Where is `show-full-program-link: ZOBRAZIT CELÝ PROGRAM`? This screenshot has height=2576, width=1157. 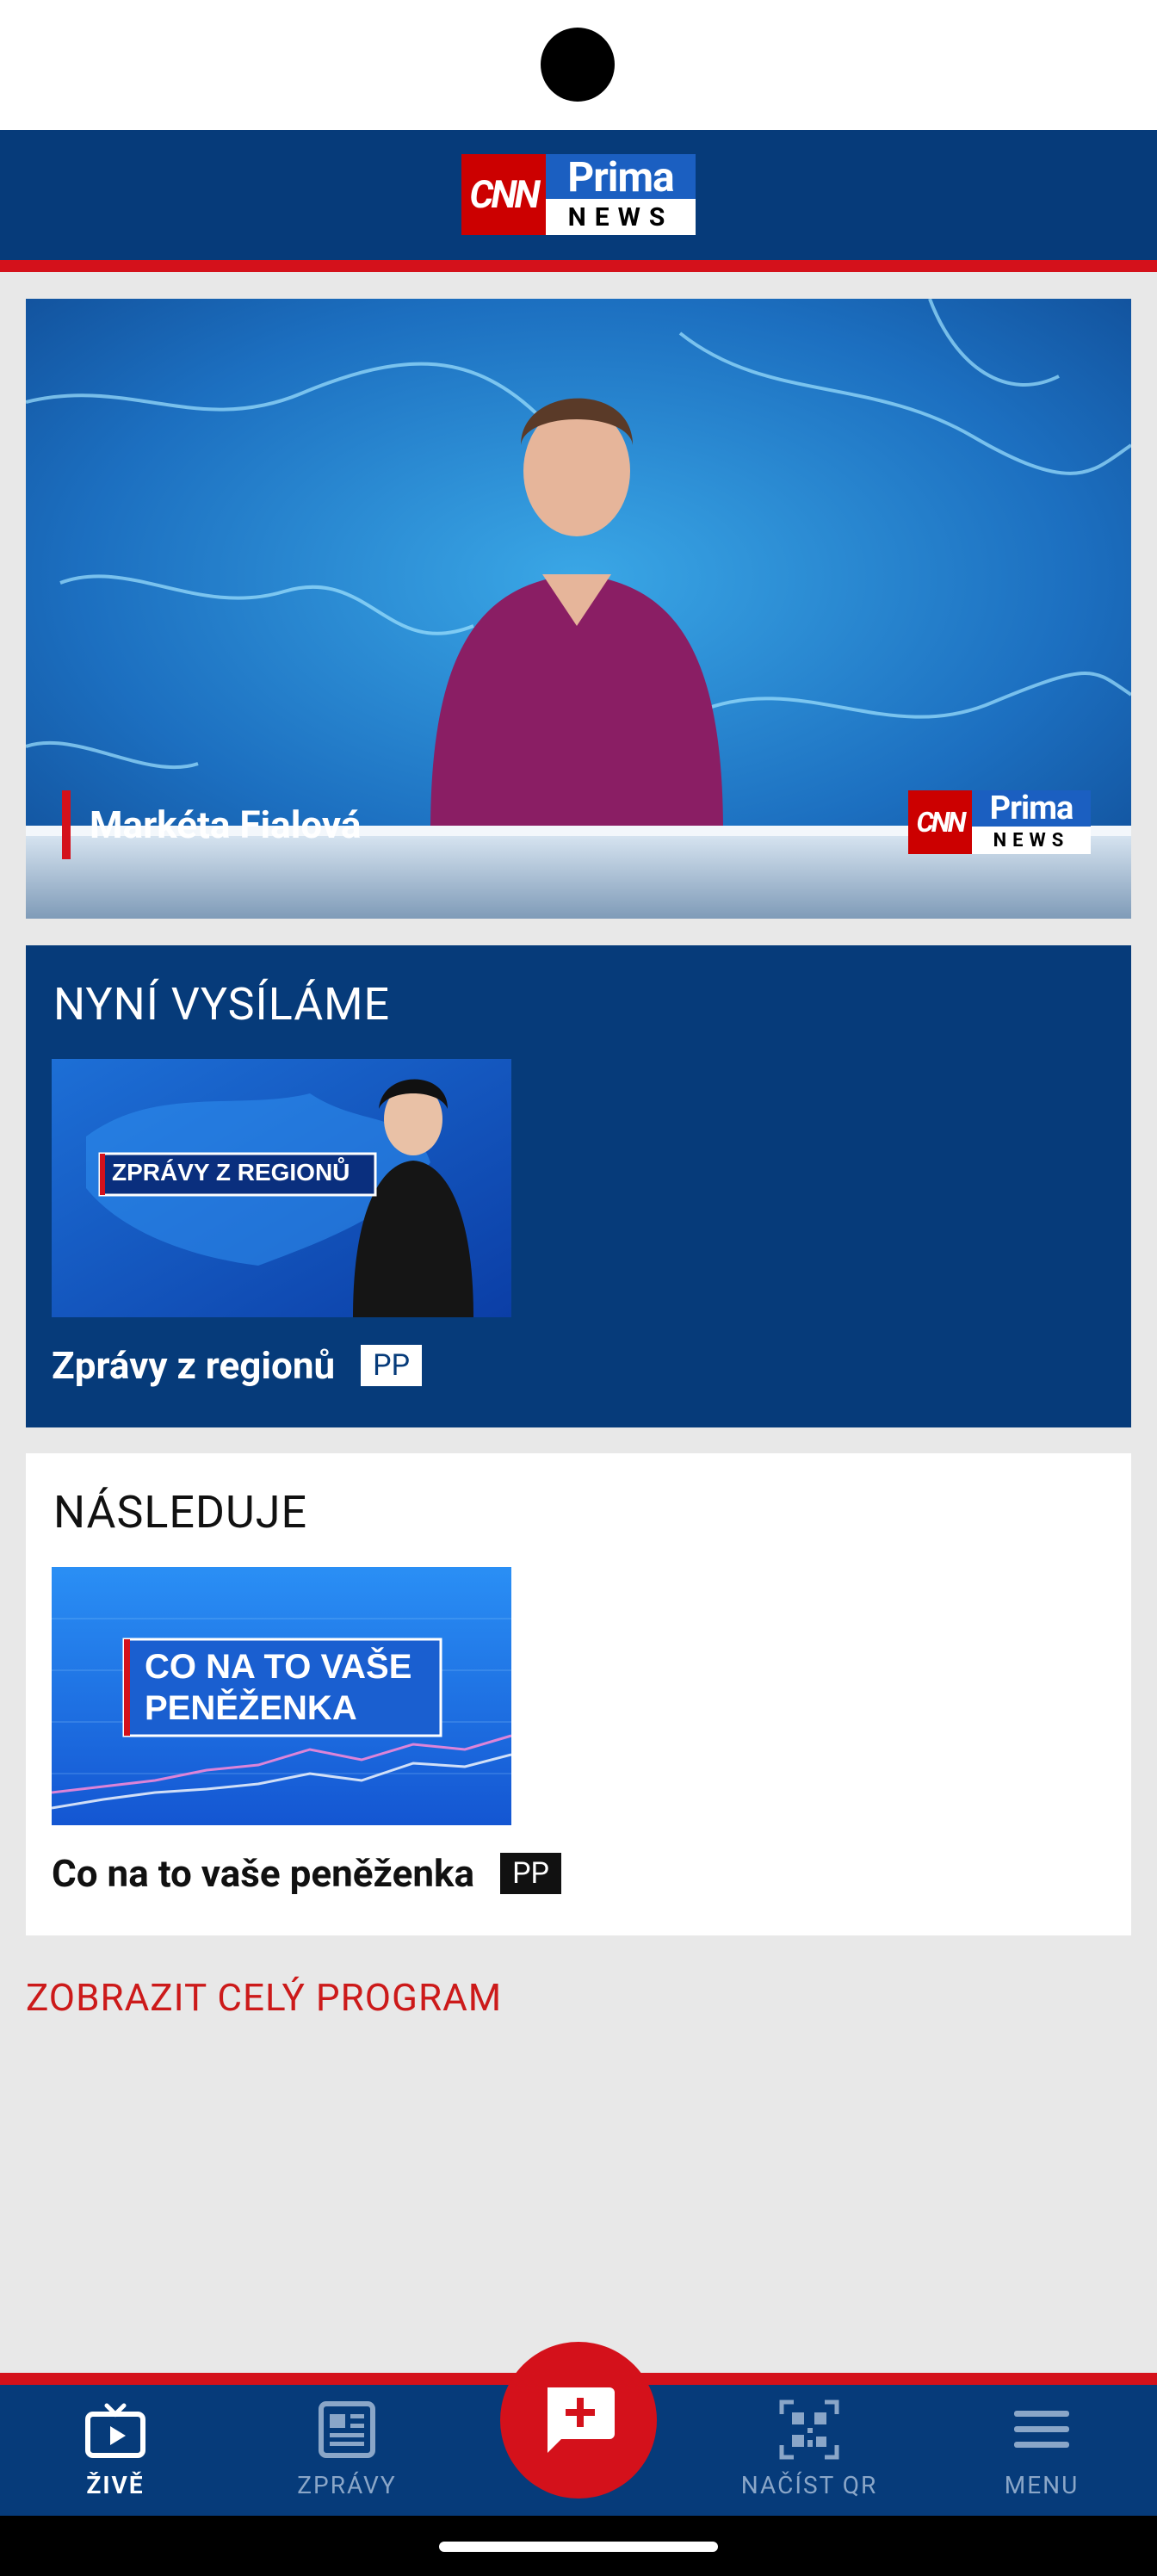 show-full-program-link: ZOBRAZIT CELÝ PROGRAM is located at coordinates (264, 1997).